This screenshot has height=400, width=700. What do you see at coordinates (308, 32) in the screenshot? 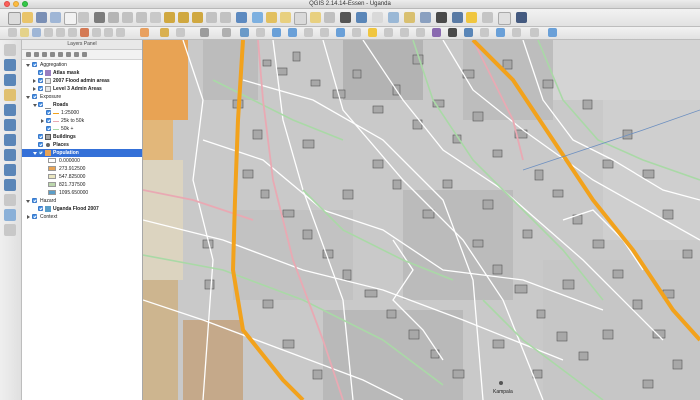
I see `add-spatialite-layer-icon` at bounding box center [308, 32].